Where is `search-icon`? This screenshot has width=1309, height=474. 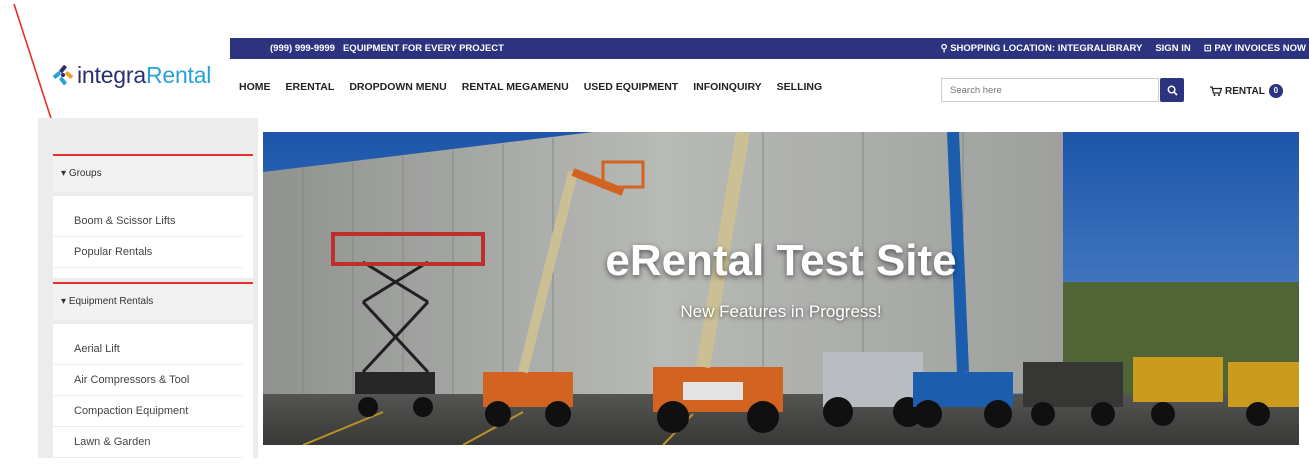
search-icon is located at coordinates (1172, 90).